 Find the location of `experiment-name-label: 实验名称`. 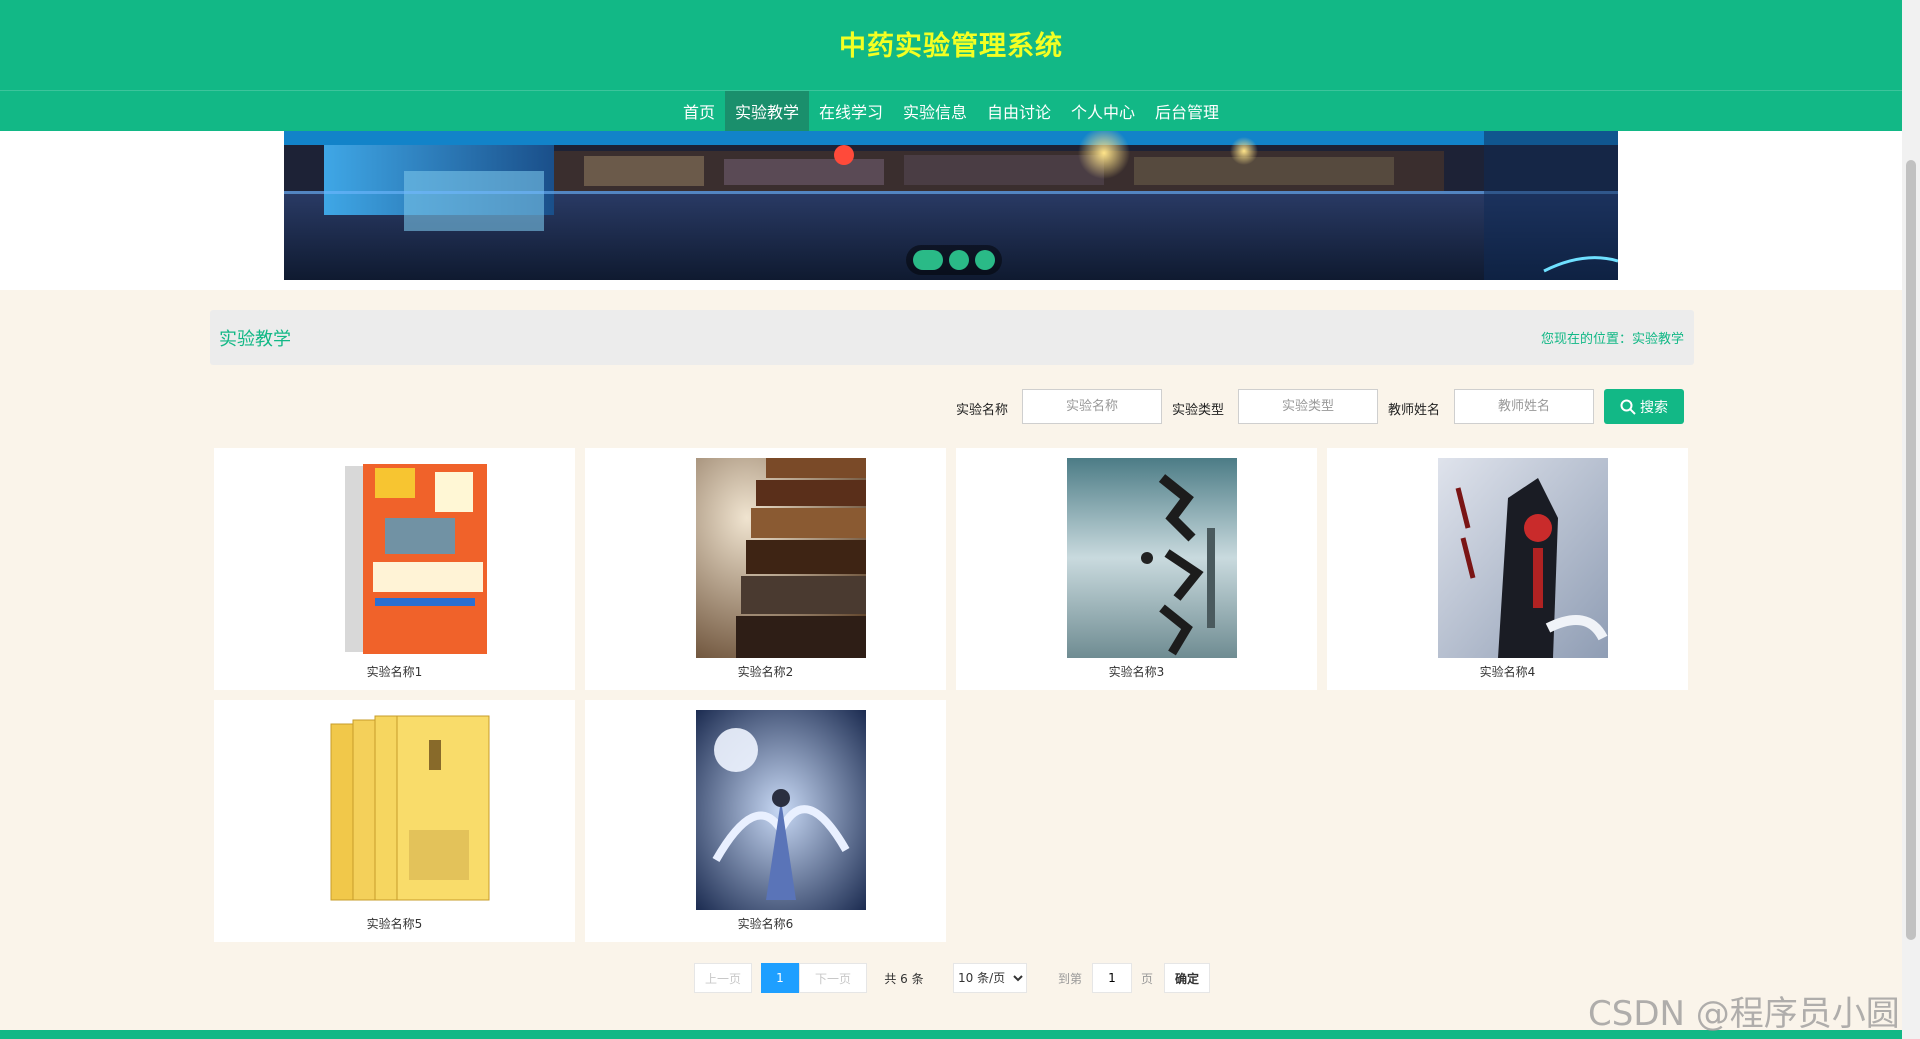

experiment-name-label: 实验名称 is located at coordinates (982, 410).